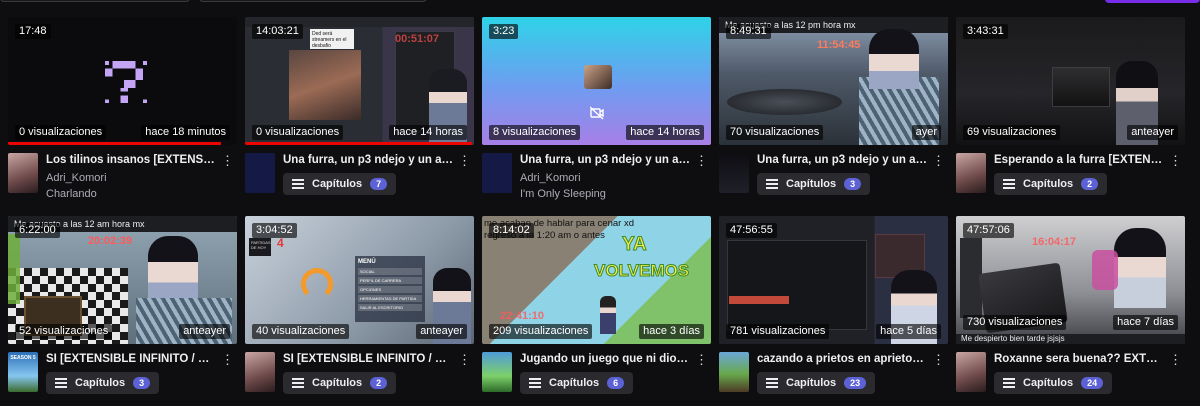 Image resolution: width=1200 pixels, height=406 pixels. I want to click on stream-clock: 11:54:45, so click(839, 45).